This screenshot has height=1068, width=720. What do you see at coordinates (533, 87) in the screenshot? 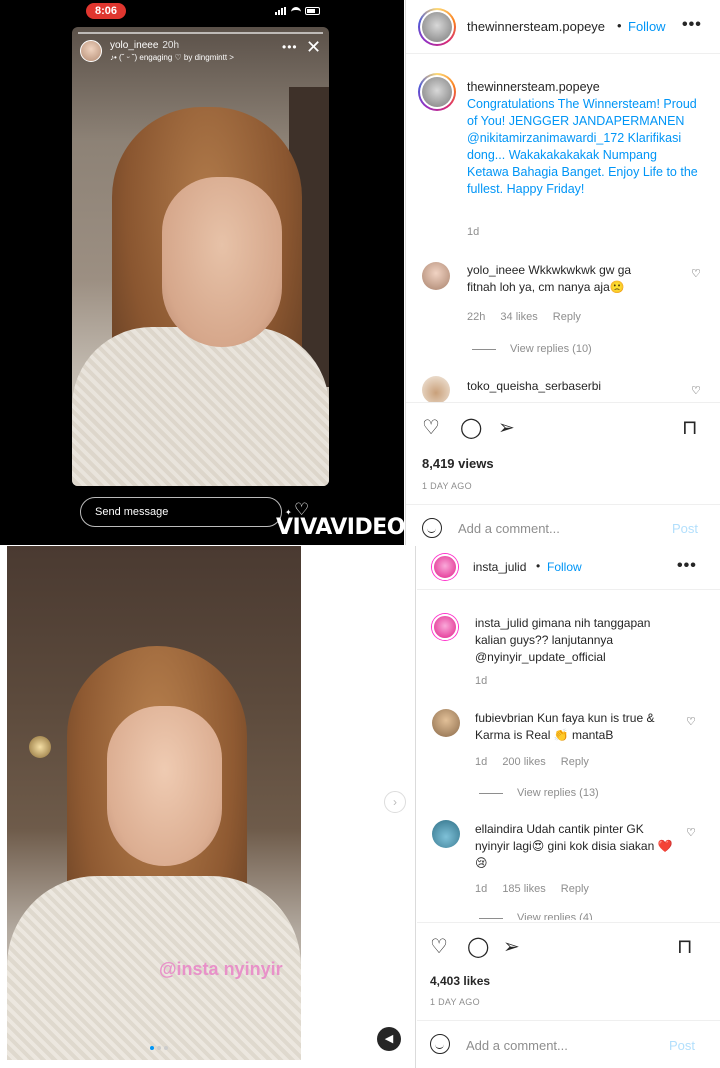
I see `caption-username: thewinnersteam.popeye` at bounding box center [533, 87].